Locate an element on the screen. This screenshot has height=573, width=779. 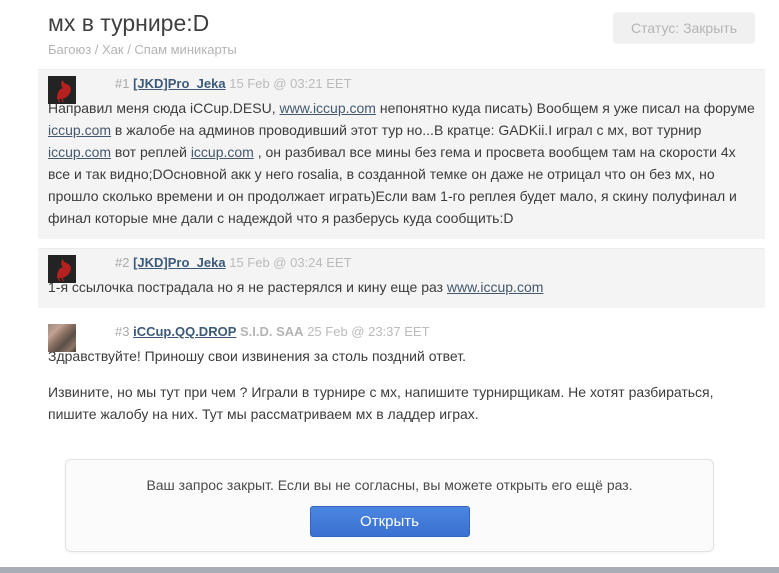
reopen-button: Открыть is located at coordinates (389, 521).